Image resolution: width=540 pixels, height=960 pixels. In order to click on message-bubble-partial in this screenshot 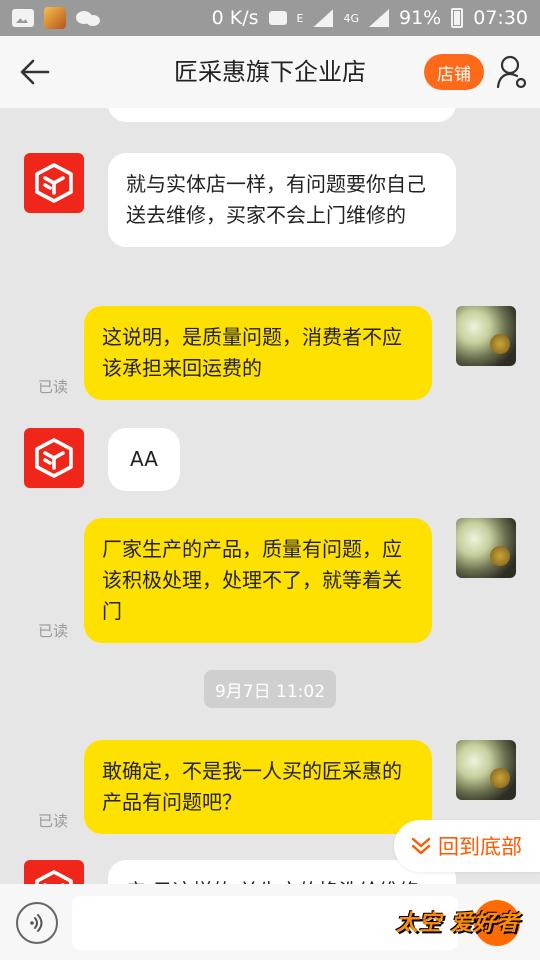, I will do `click(282, 115)`.